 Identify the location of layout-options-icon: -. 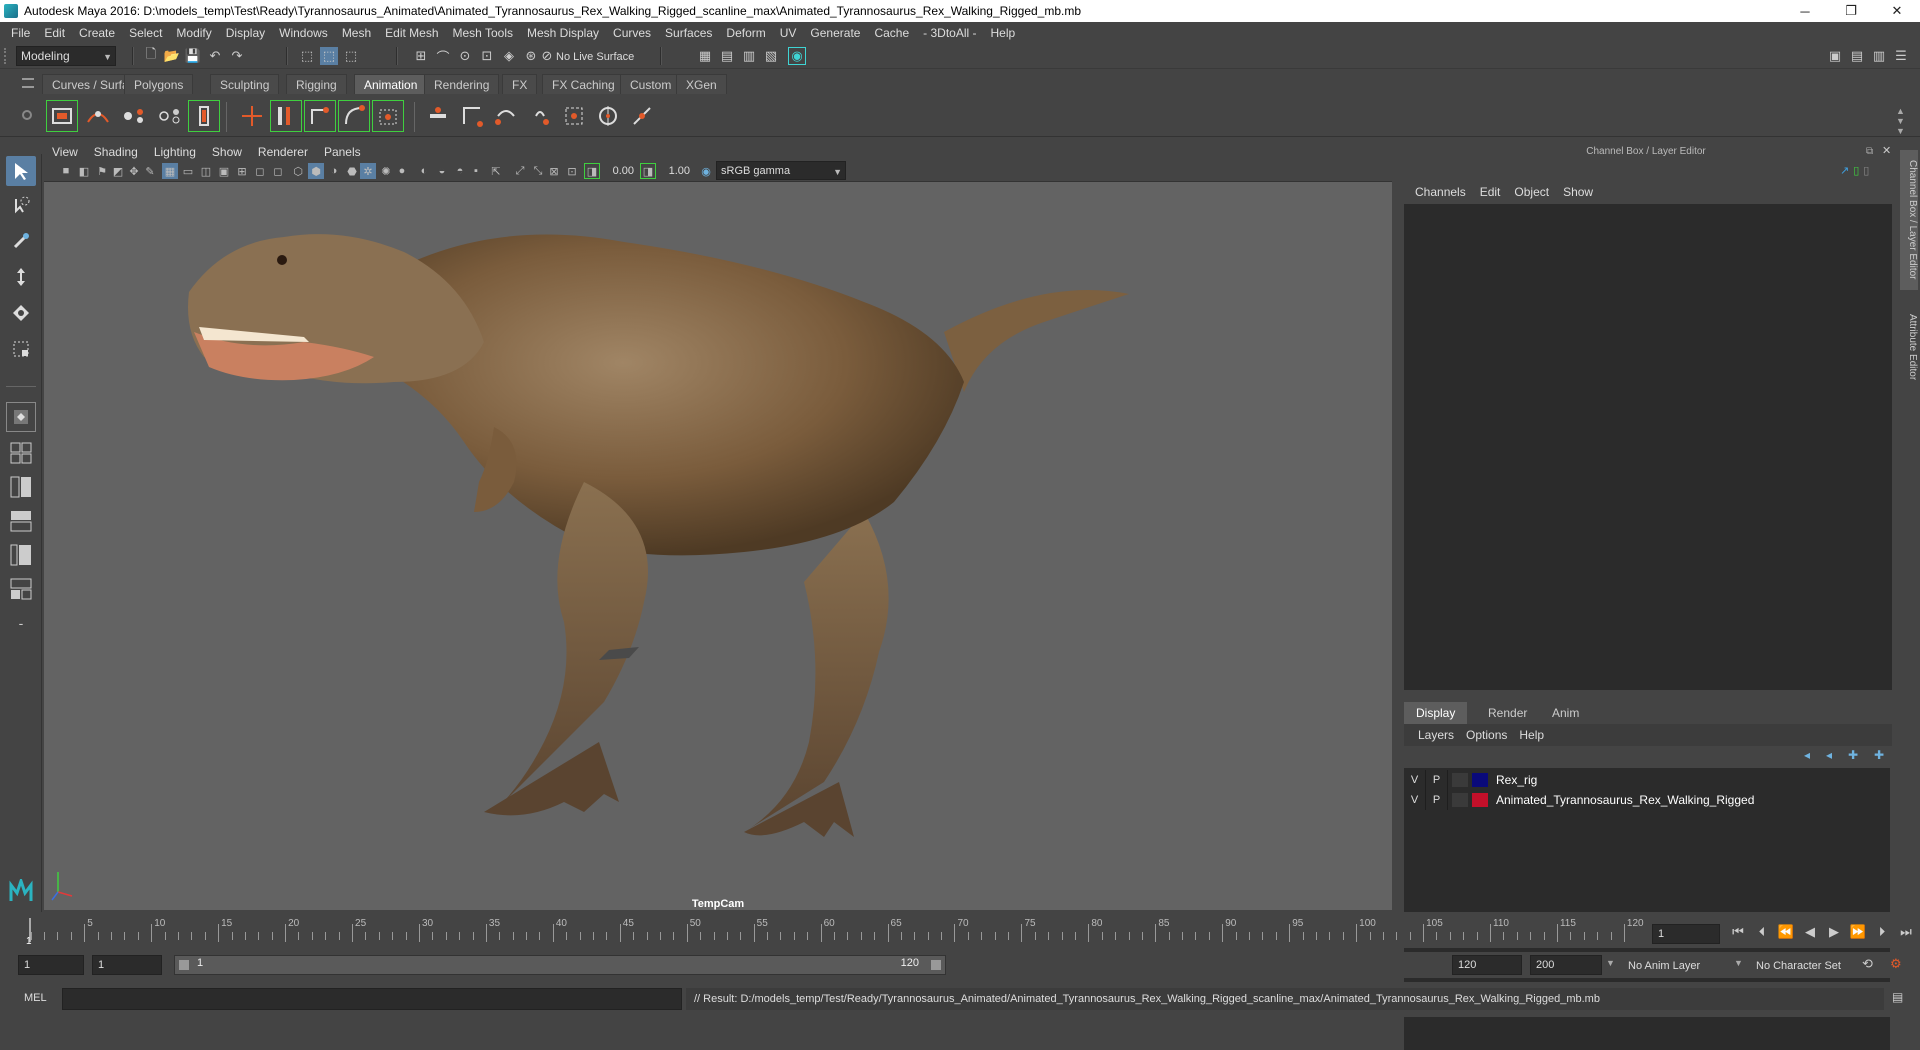
(21, 623).